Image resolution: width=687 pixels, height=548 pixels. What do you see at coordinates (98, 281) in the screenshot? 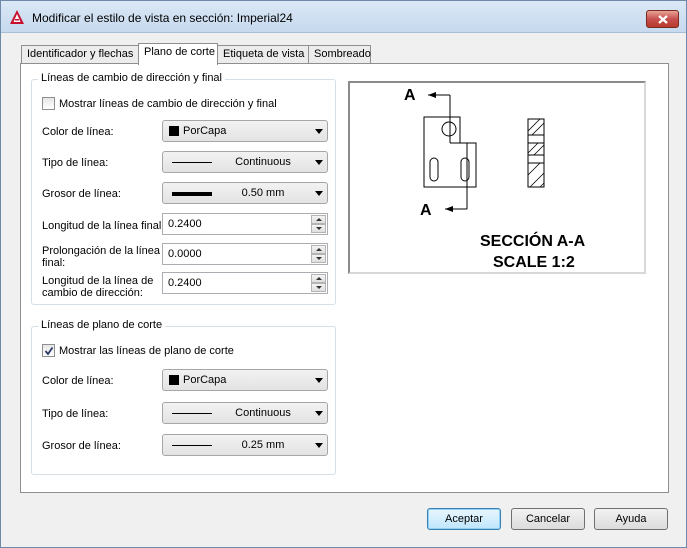
I see `bend-line-length-label-1: Longitud de la línea de` at bounding box center [98, 281].